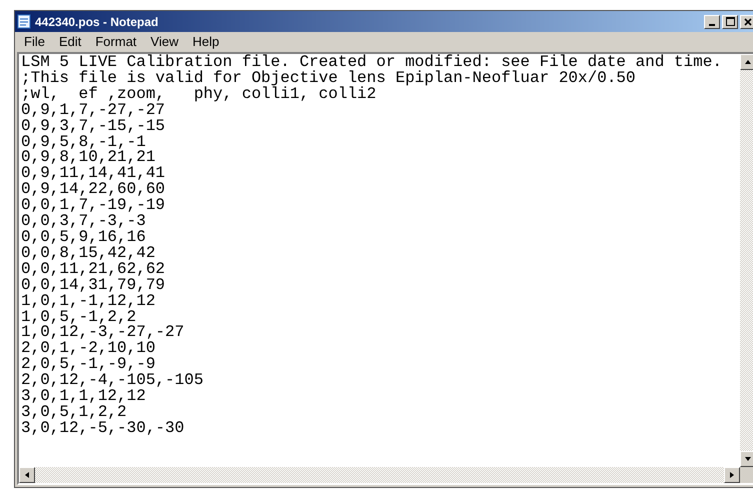 The width and height of the screenshot is (753, 493). I want to click on text-line: 3,0,12,-5,-30,-30, so click(102, 428).